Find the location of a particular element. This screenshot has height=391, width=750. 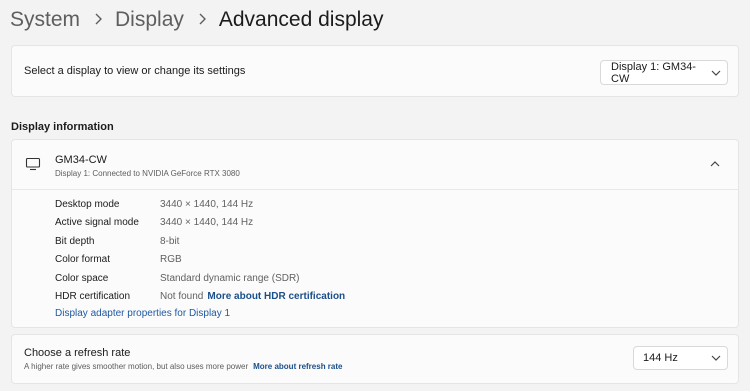

info-row-desktop-mode: Desktop mode 3440 × 1440, 144 Hz is located at coordinates (154, 204).